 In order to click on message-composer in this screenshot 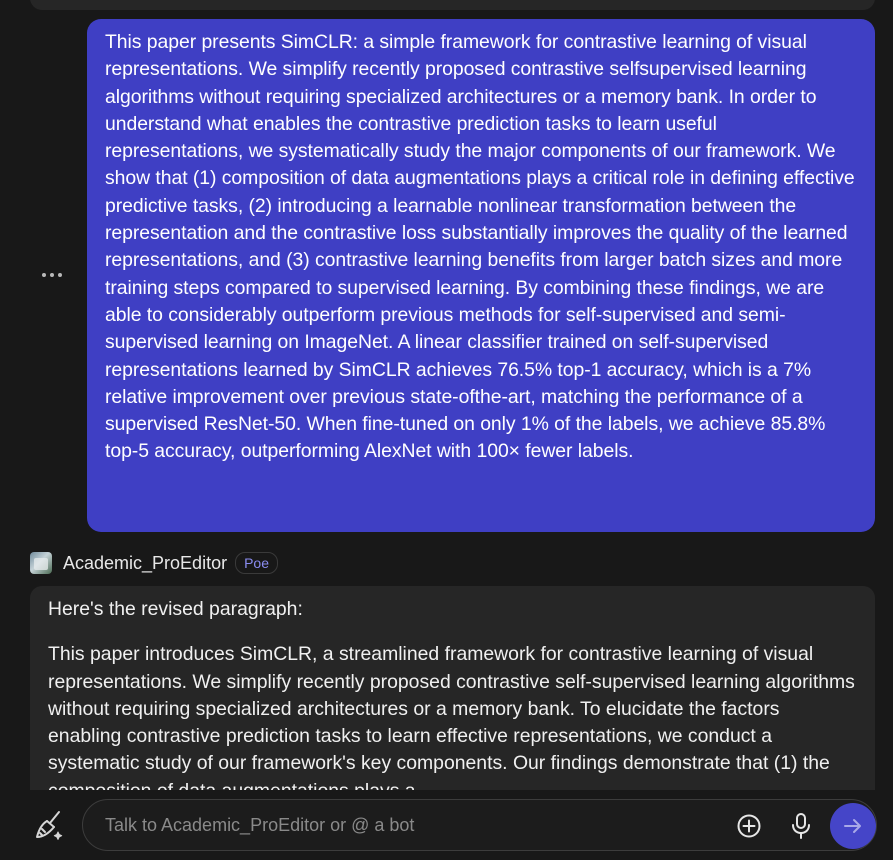, I will do `click(446, 825)`.